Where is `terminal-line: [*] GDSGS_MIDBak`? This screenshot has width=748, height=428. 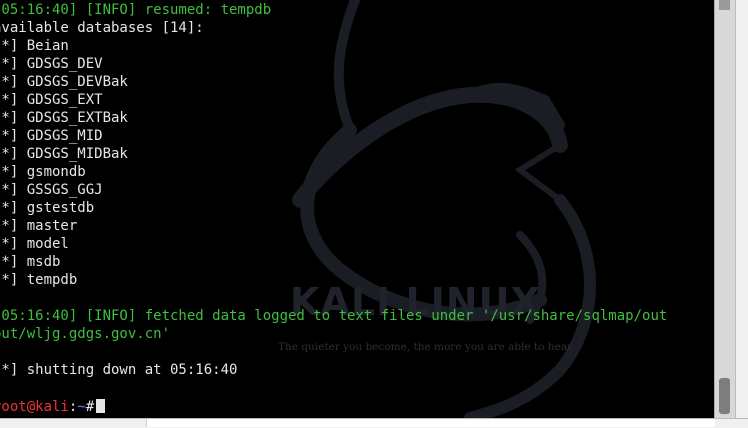 terminal-line: [*] GDSGS_MIDBak is located at coordinates (64, 154).